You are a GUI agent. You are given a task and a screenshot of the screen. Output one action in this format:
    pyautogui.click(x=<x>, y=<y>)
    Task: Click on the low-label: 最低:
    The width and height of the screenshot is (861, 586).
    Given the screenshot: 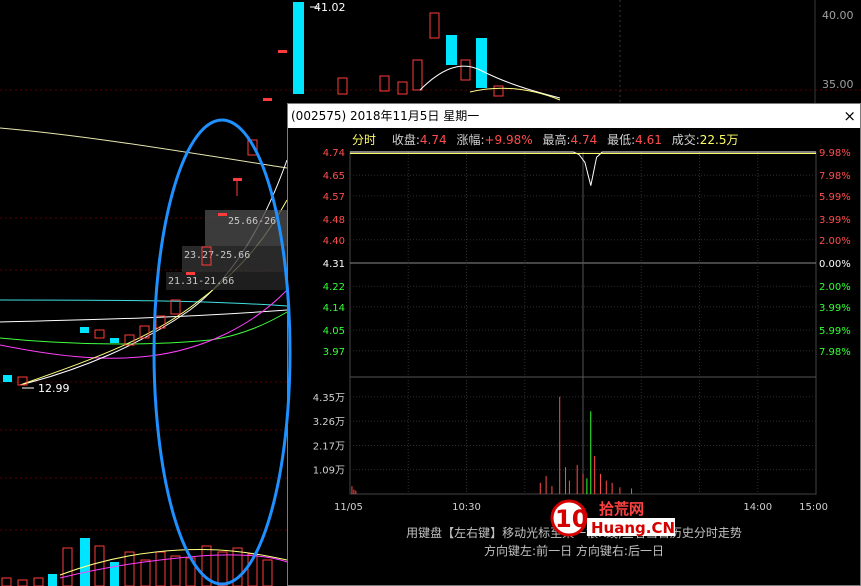 What is the action you would take?
    pyautogui.click(x=621, y=140)
    